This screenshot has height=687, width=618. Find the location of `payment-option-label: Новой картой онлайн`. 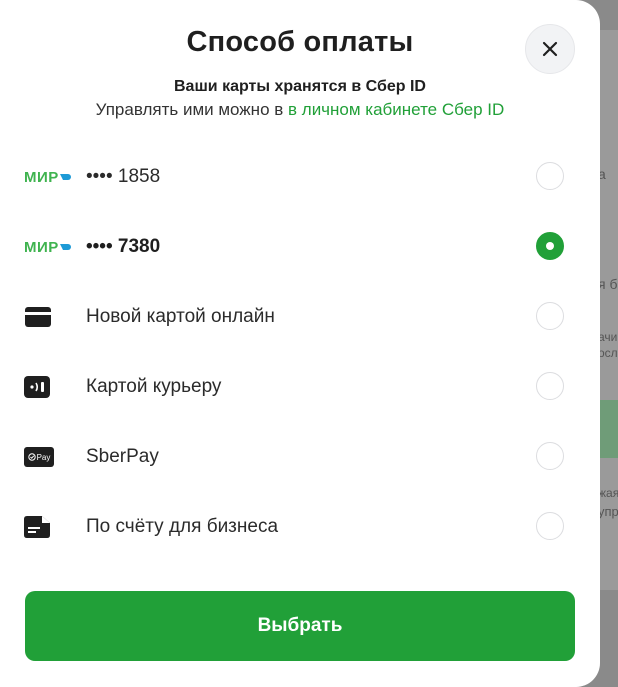

payment-option-label: Новой картой онлайн is located at coordinates (180, 316).